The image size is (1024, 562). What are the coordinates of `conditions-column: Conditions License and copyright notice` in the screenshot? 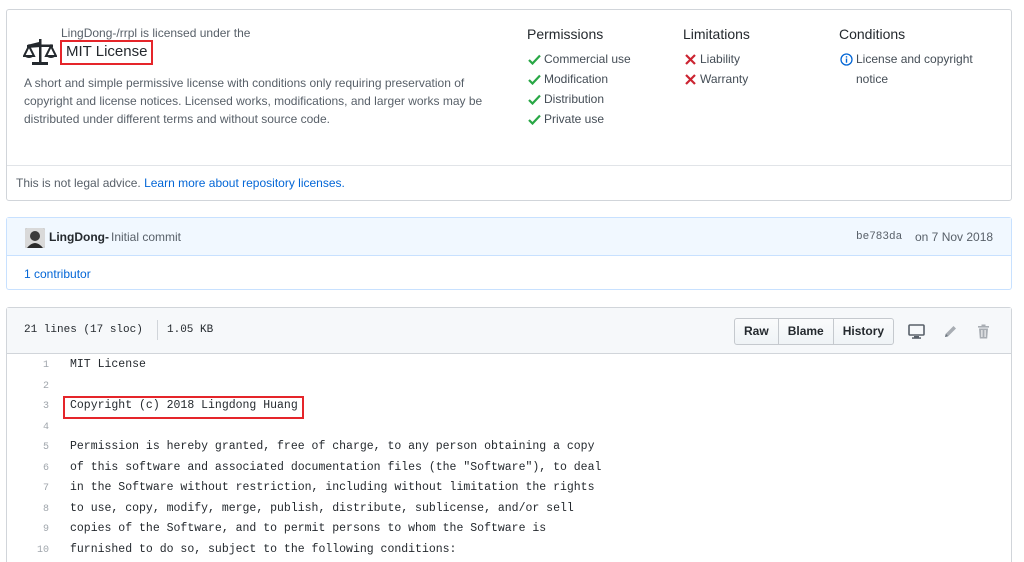 It's located at (912, 57).